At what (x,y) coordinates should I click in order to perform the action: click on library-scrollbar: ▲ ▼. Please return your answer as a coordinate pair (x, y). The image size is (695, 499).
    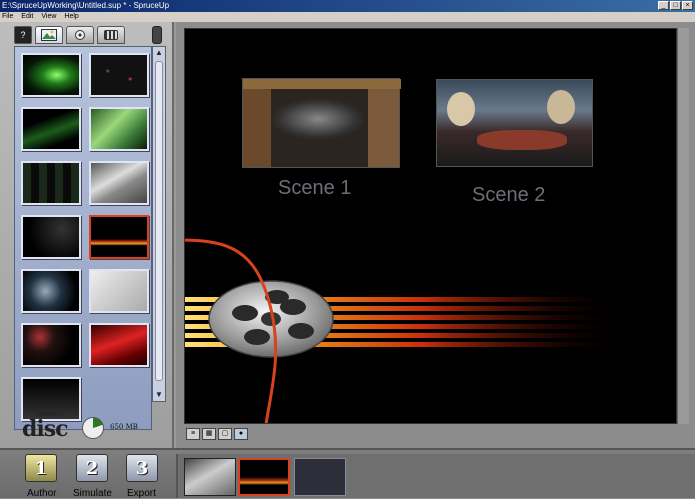
    Looking at the image, I should click on (159, 224).